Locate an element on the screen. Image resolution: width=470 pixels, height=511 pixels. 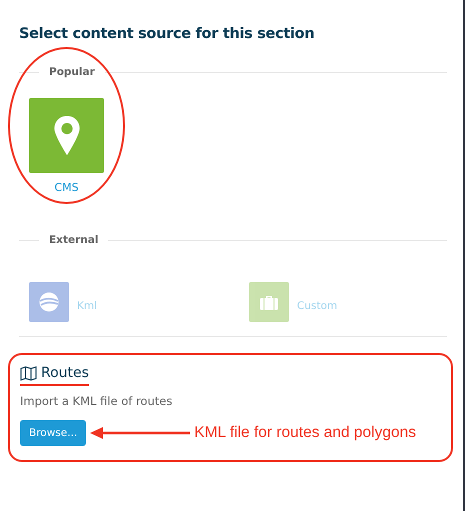
arrow-icon is located at coordinates (140, 433).